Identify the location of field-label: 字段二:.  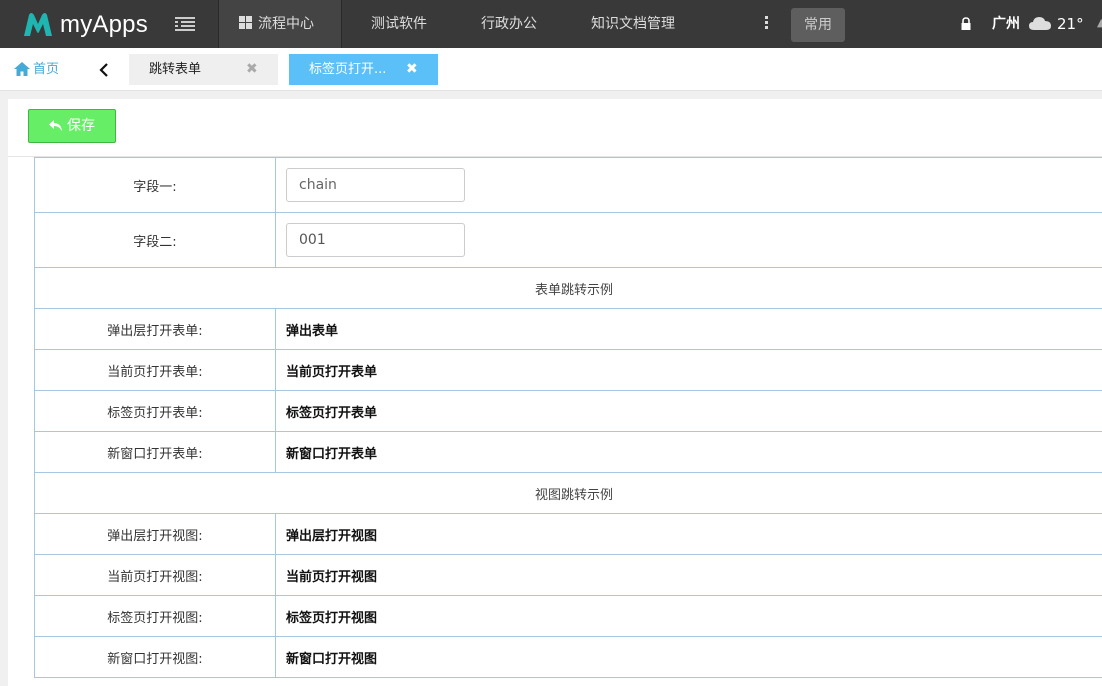
(155, 240).